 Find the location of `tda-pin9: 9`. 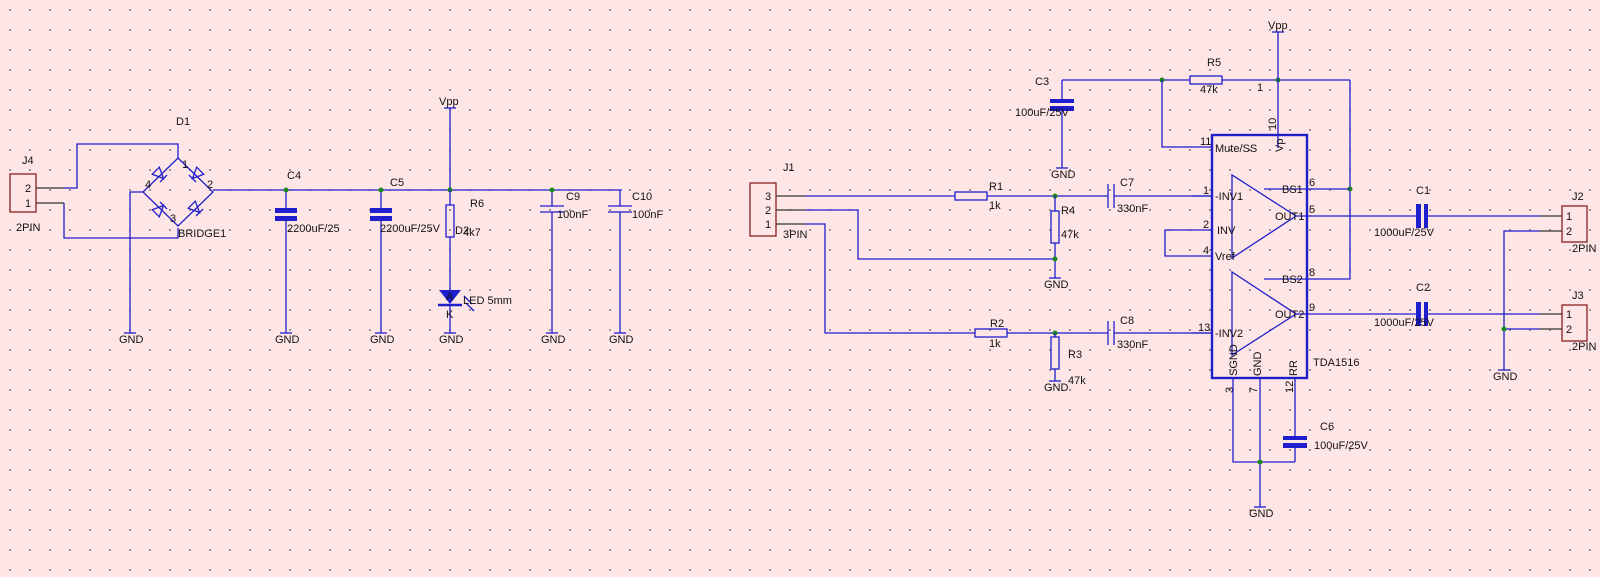

tda-pin9: 9 is located at coordinates (1312, 308).